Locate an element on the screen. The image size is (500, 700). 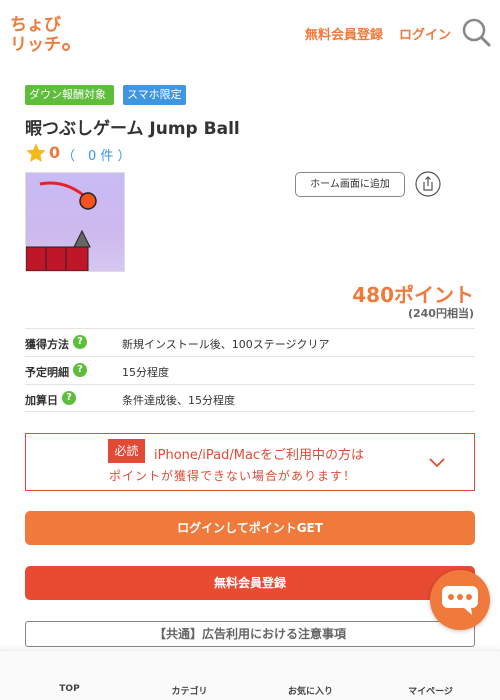
free-register-button: 無料会員登録 is located at coordinates (250, 583).